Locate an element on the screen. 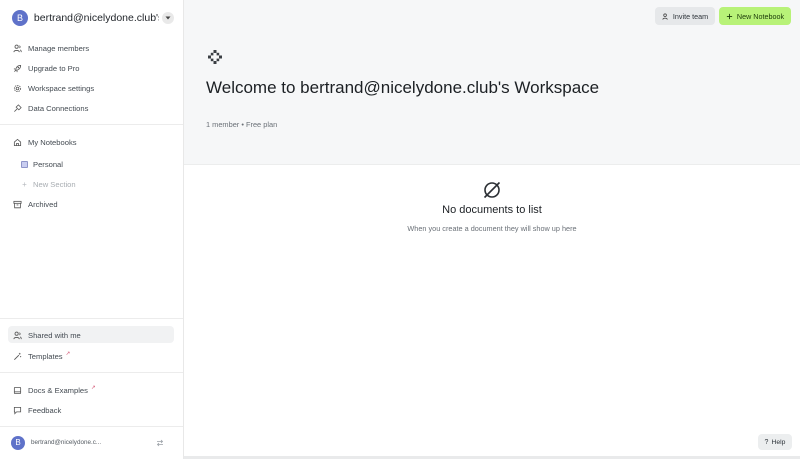  switch-account-icon is located at coordinates (160, 443).